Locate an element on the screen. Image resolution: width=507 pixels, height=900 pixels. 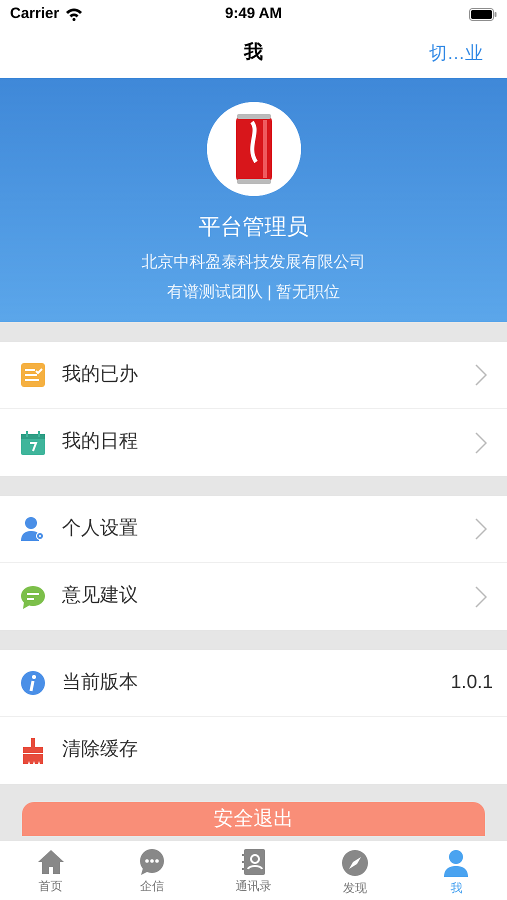
team-position: 有谱测试团队 | 暂无职位 is located at coordinates (253, 292).